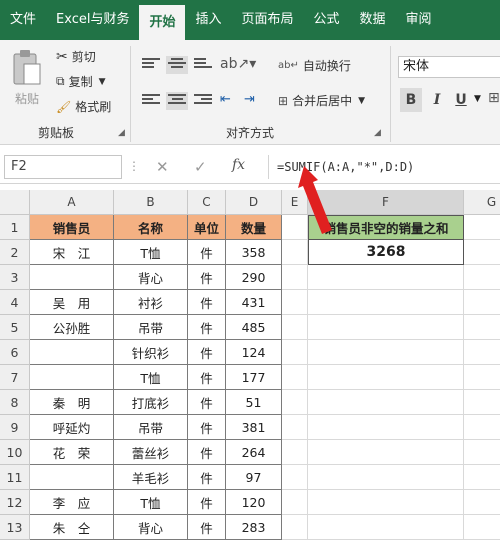 This screenshot has width=500, height=540. Describe the element at coordinates (254, 202) in the screenshot. I see `column-header-d: D` at that location.